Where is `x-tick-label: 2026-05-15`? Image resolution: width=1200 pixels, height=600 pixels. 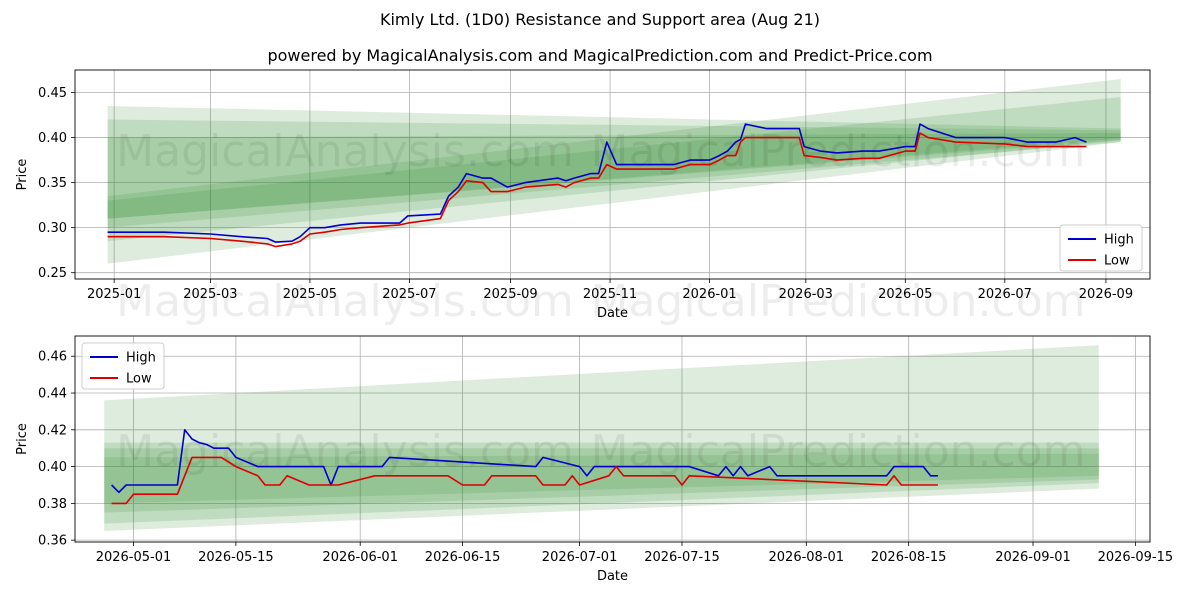
x-tick-label: 2026-05-15 is located at coordinates (236, 557).